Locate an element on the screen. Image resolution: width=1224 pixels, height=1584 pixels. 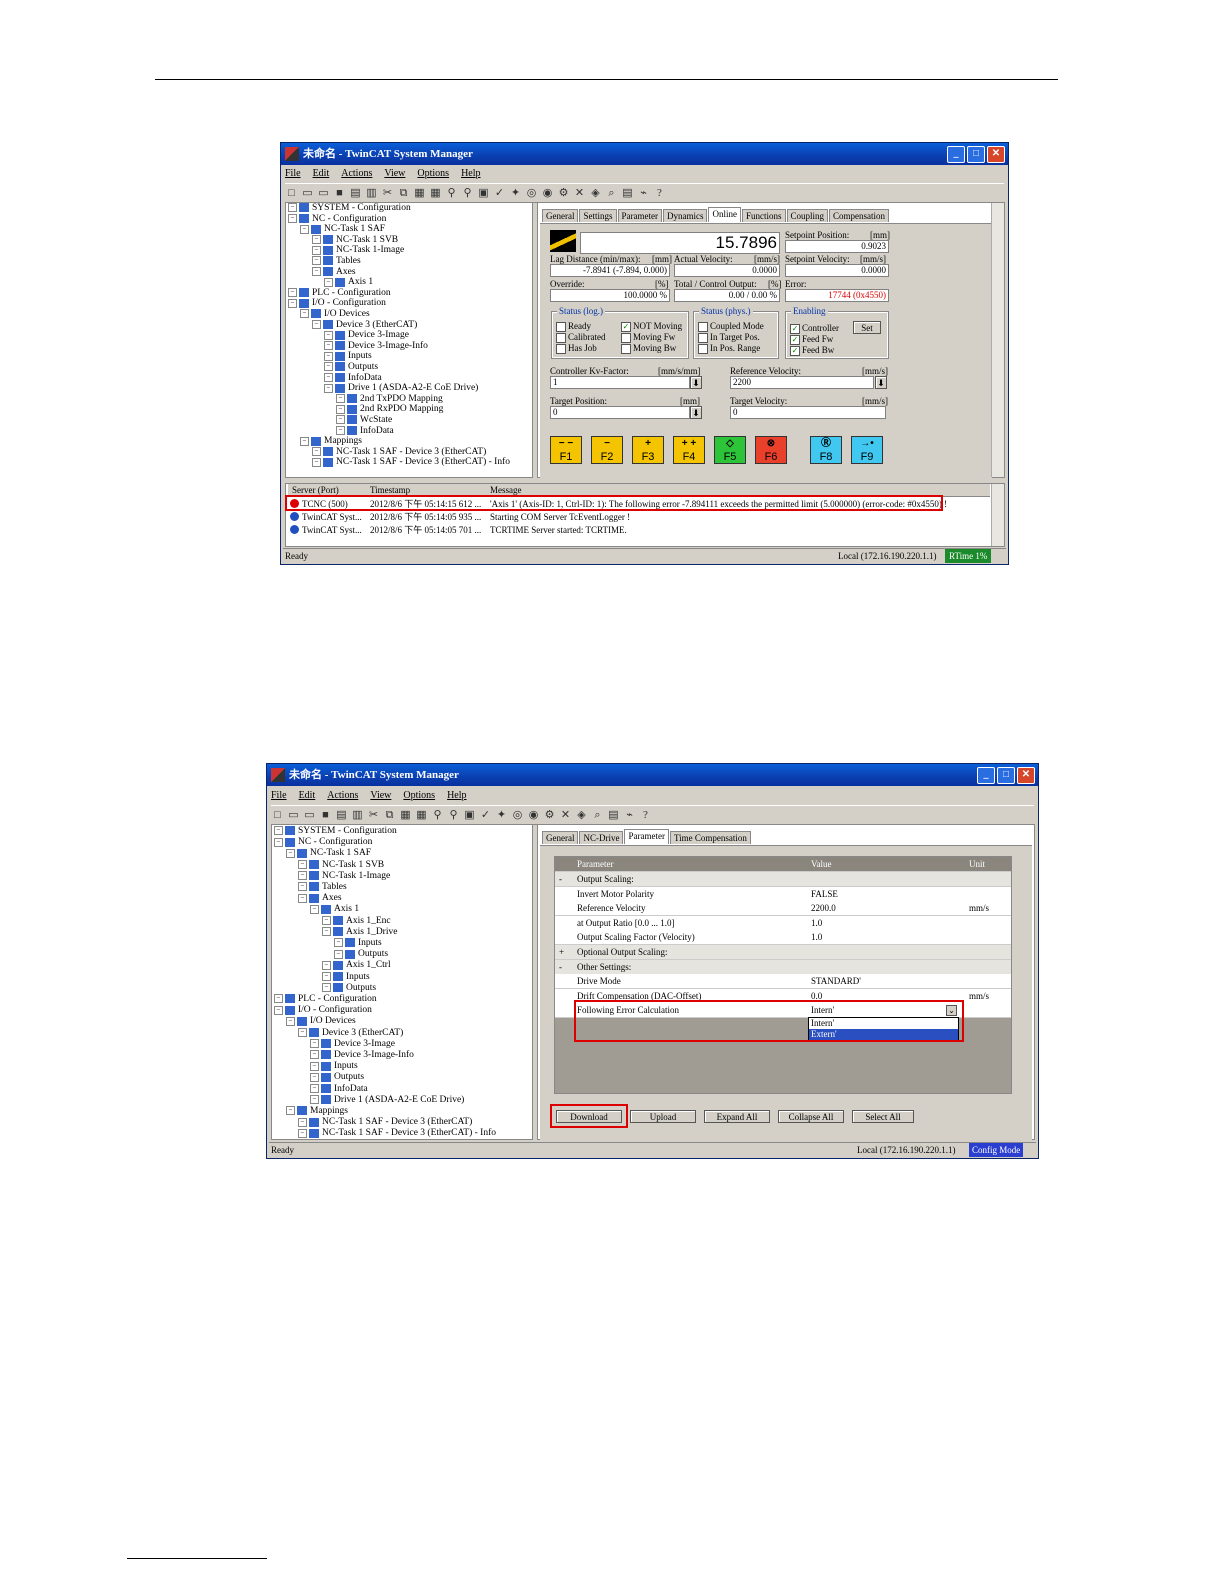
tab-functions: Functions is located at coordinates (763, 215).